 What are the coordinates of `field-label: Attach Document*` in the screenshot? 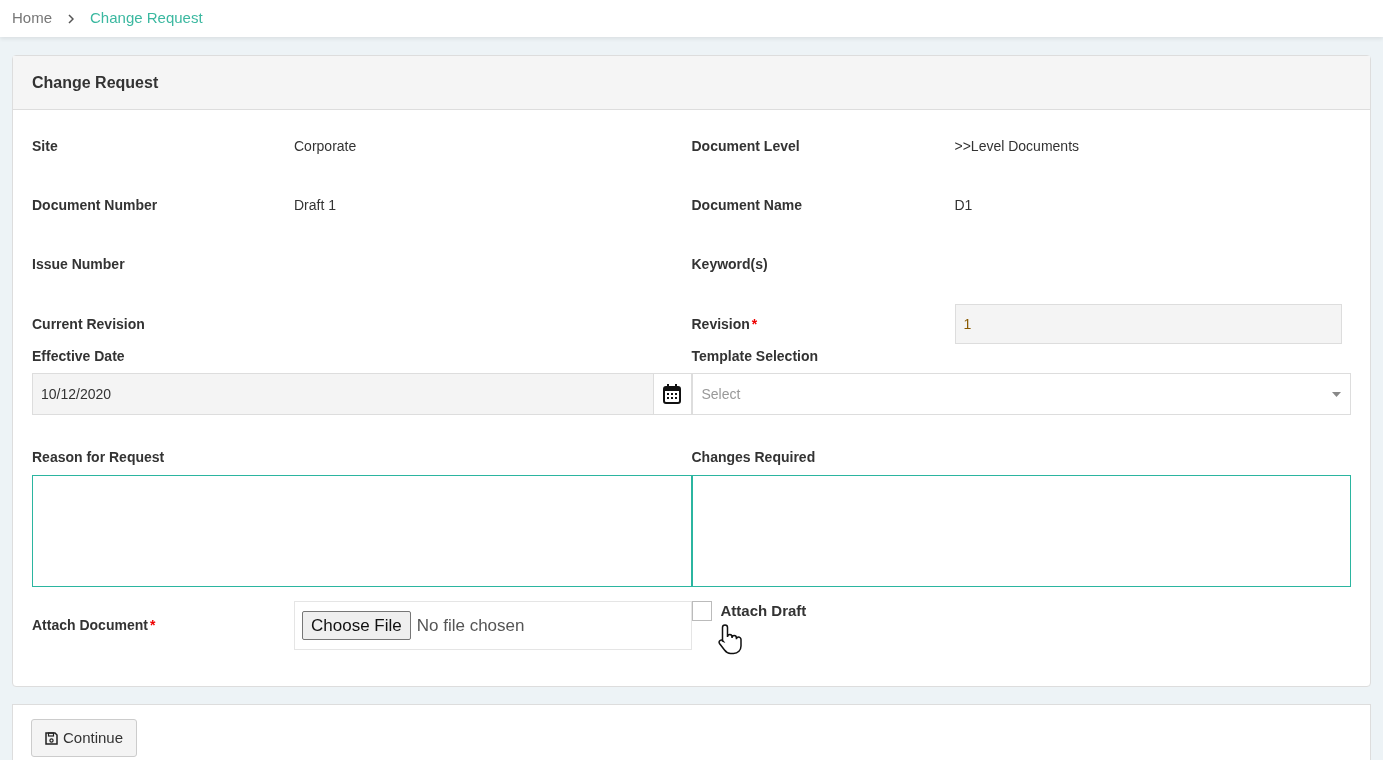 It's located at (94, 625).